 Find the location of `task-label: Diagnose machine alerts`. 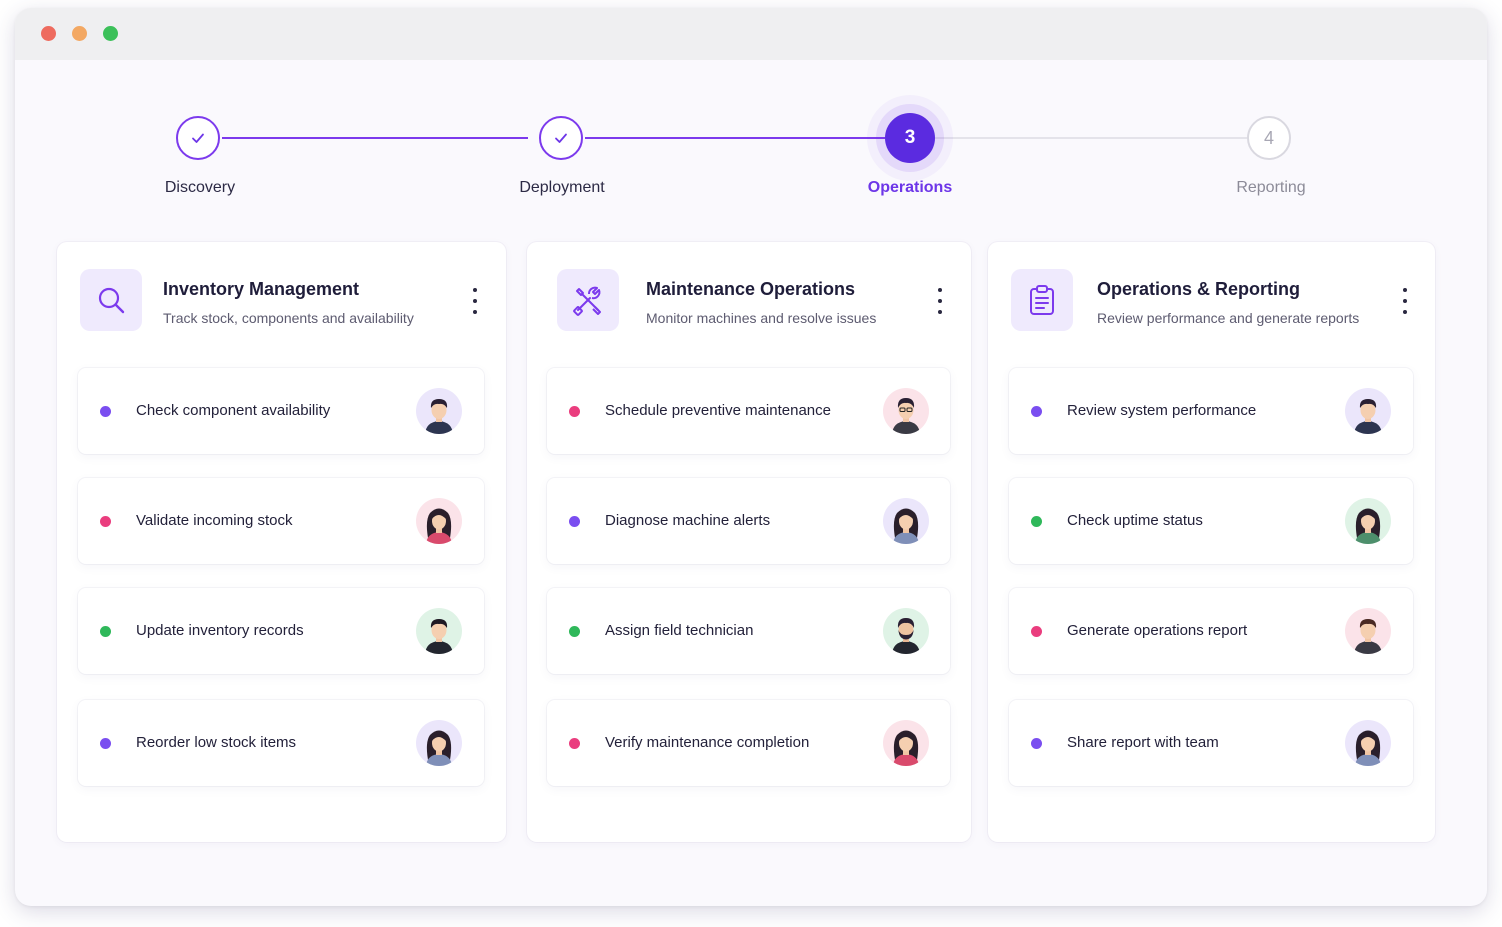

task-label: Diagnose machine alerts is located at coordinates (688, 520).